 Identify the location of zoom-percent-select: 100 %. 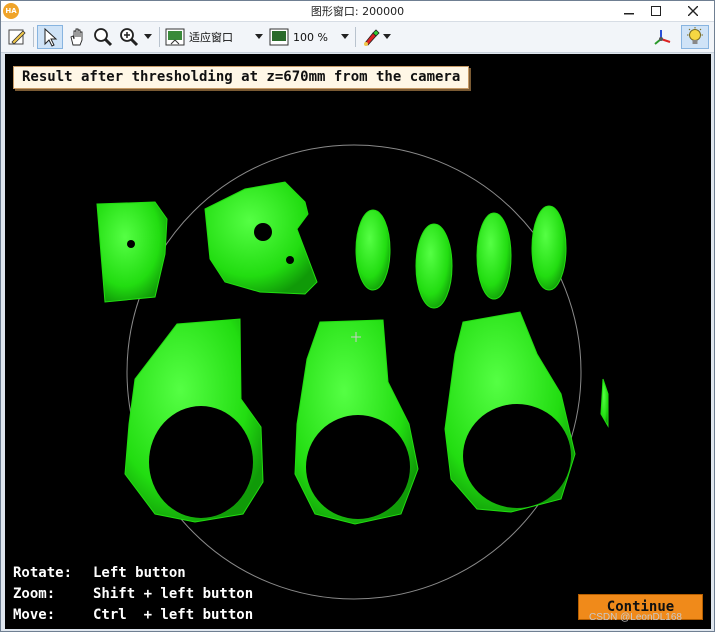
(311, 37).